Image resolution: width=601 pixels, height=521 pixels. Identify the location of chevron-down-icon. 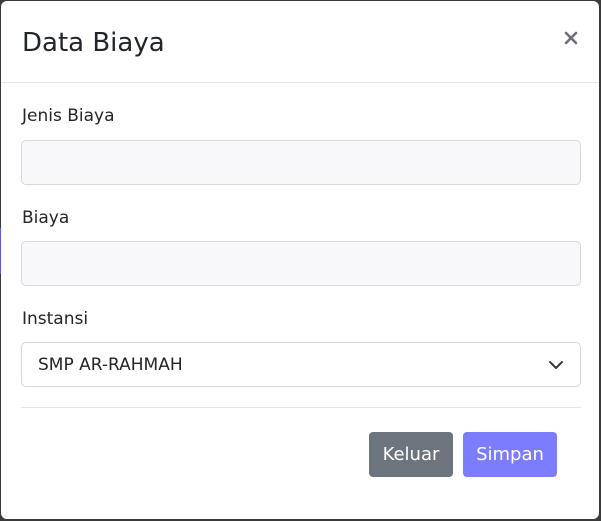
(556, 365).